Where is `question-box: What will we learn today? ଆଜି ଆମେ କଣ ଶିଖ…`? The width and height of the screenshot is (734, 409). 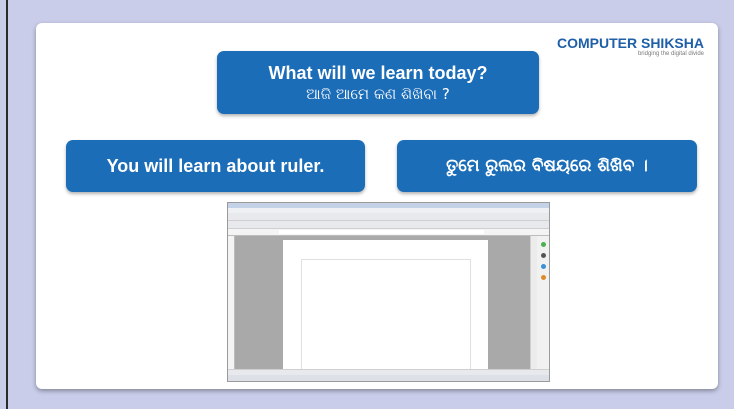 question-box: What will we learn today? ଆଜି ଆମେ କଣ ଶିଖ… is located at coordinates (378, 82).